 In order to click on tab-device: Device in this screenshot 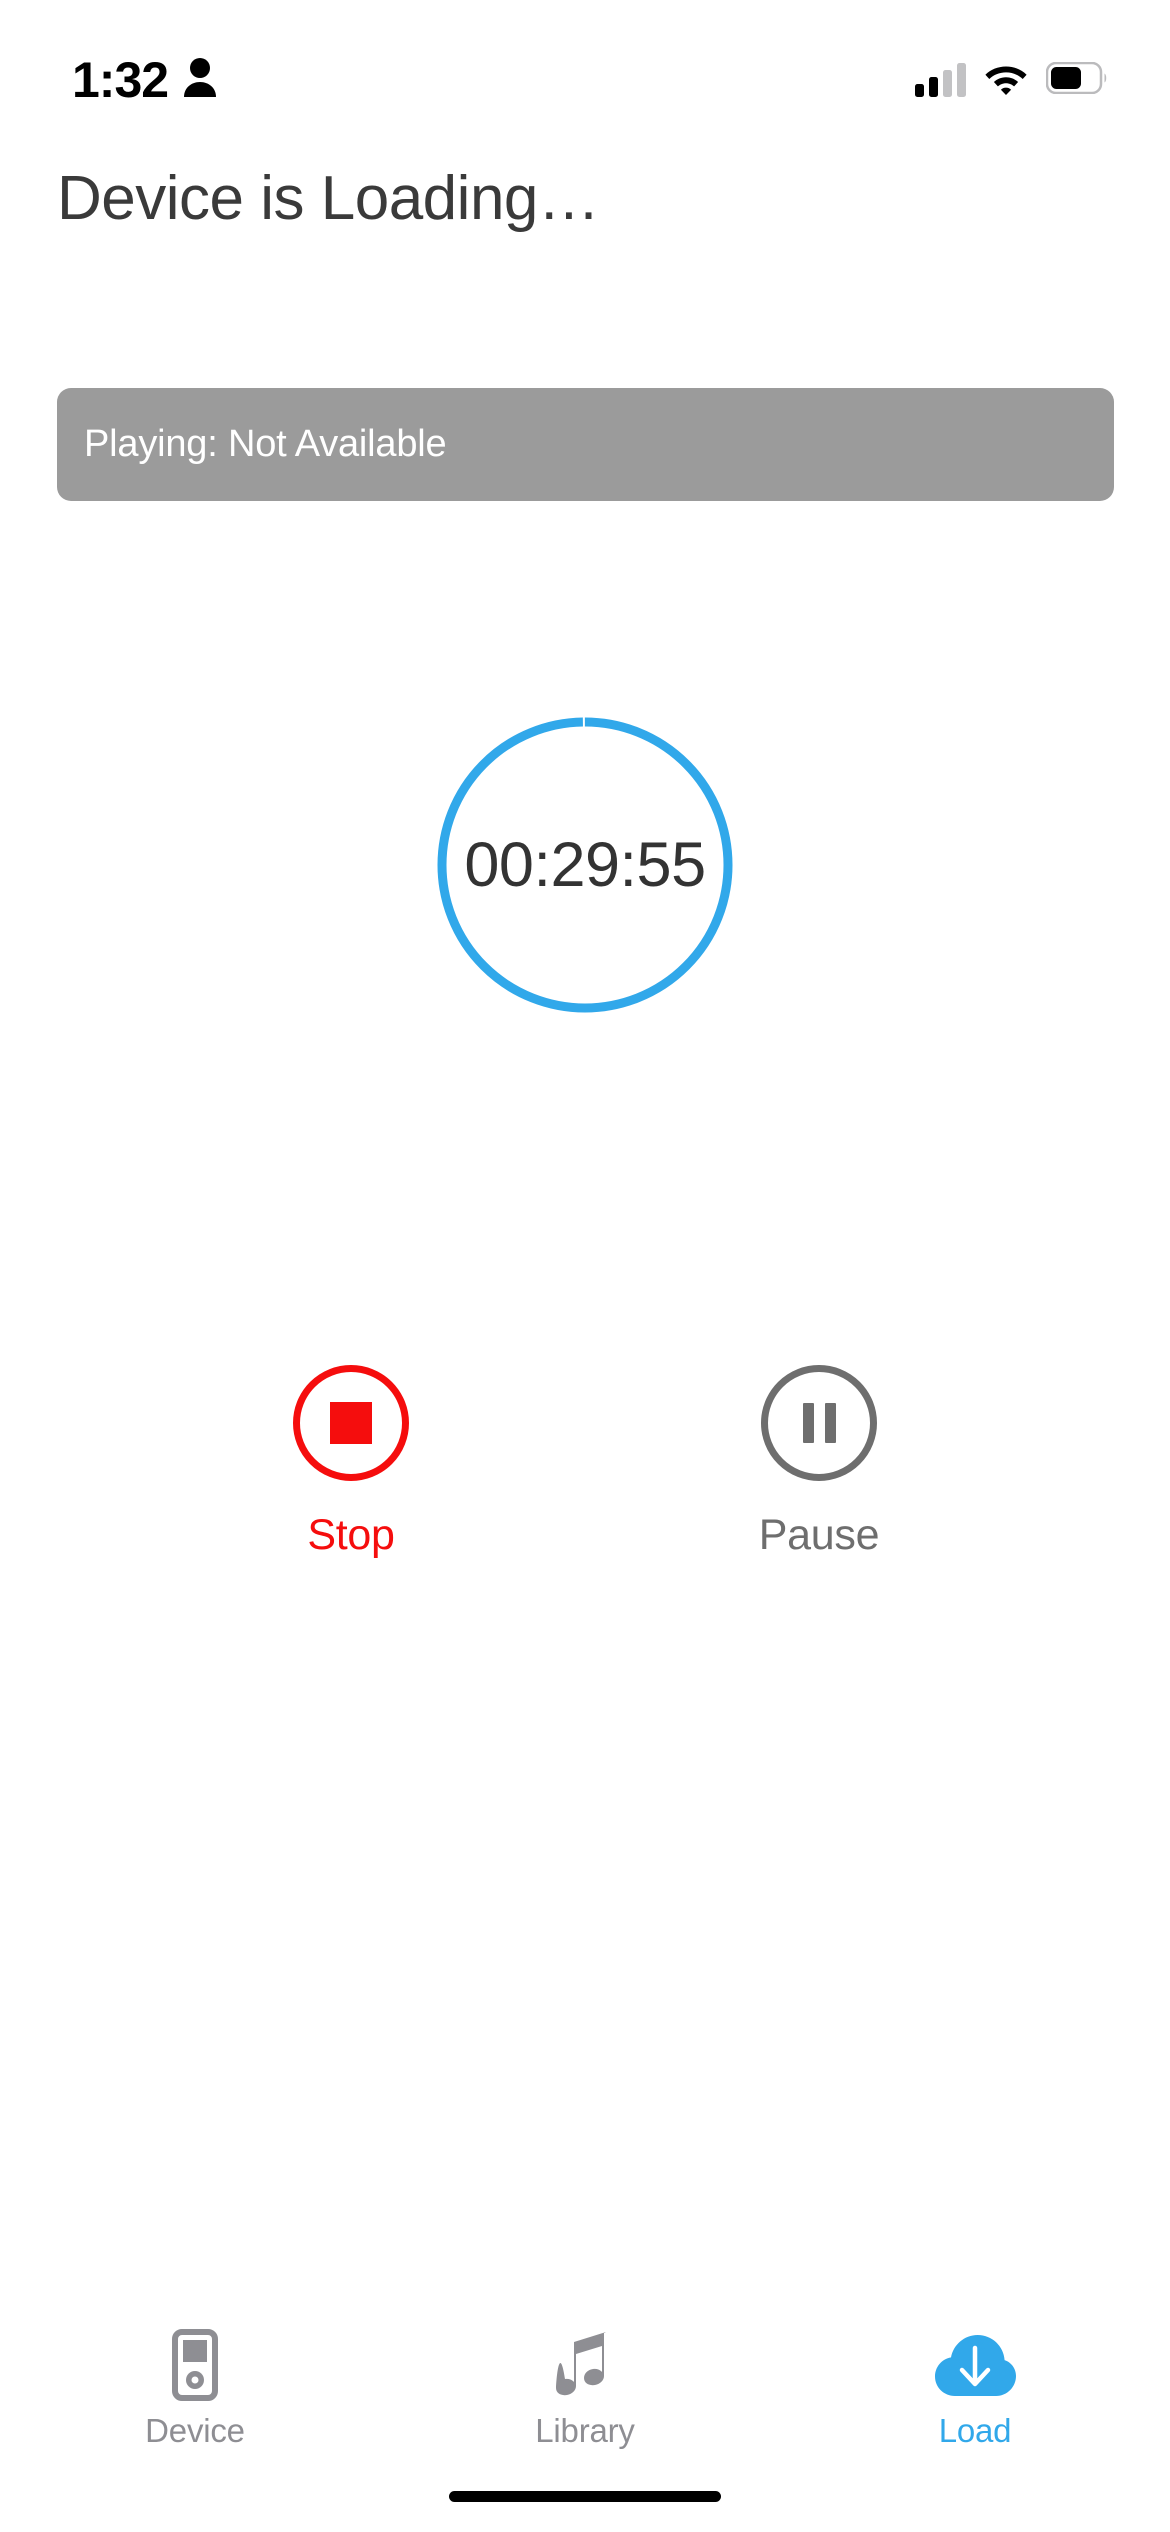, I will do `click(195, 2389)`.